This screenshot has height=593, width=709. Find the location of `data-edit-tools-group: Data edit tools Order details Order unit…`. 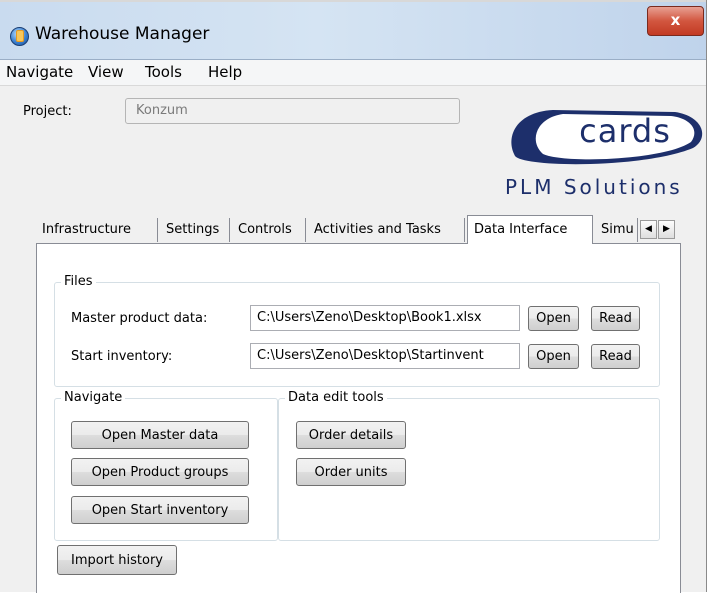

data-edit-tools-group: Data edit tools Order details Order unit… is located at coordinates (469, 465).